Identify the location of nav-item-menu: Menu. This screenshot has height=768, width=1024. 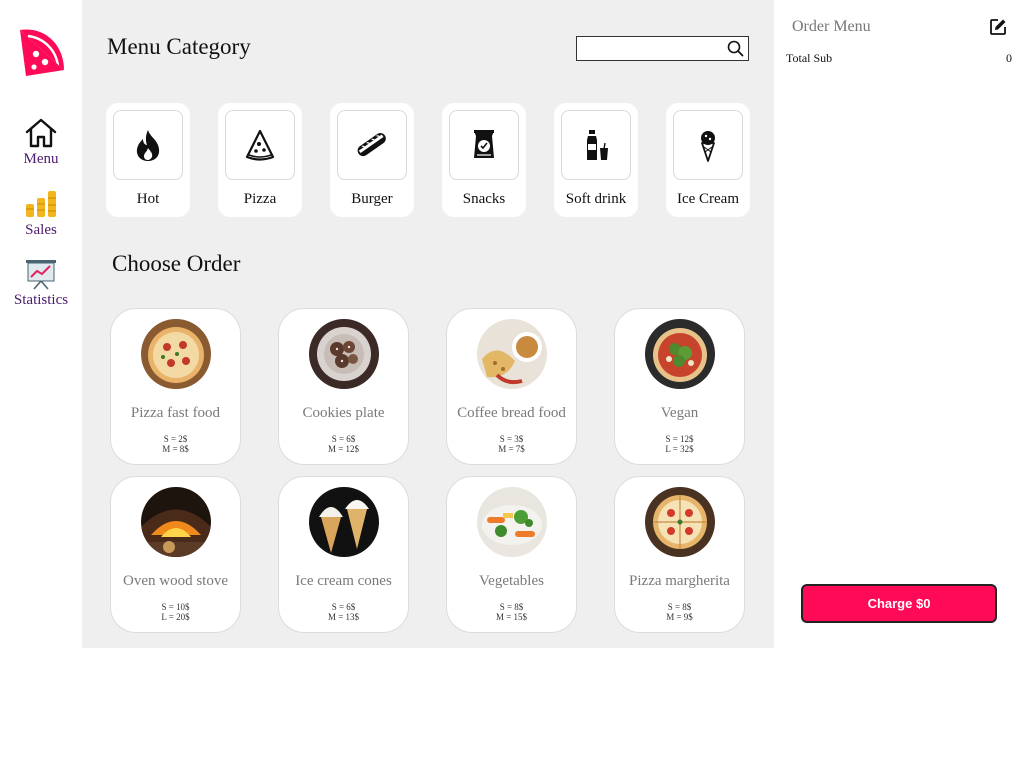
(41, 142).